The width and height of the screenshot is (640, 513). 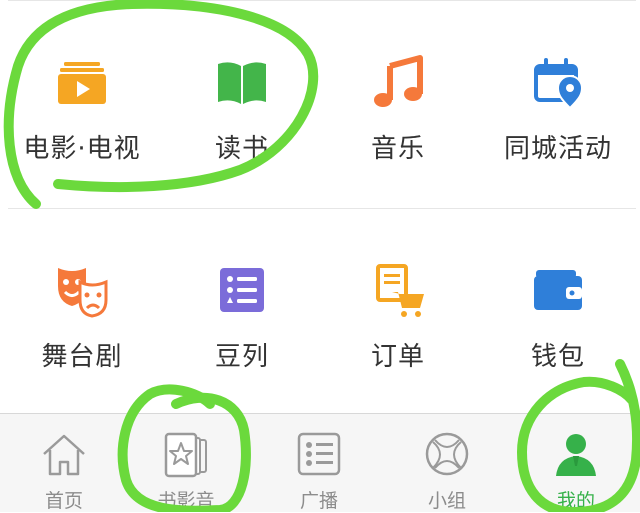 I want to click on home-icon, so click(x=64, y=455).